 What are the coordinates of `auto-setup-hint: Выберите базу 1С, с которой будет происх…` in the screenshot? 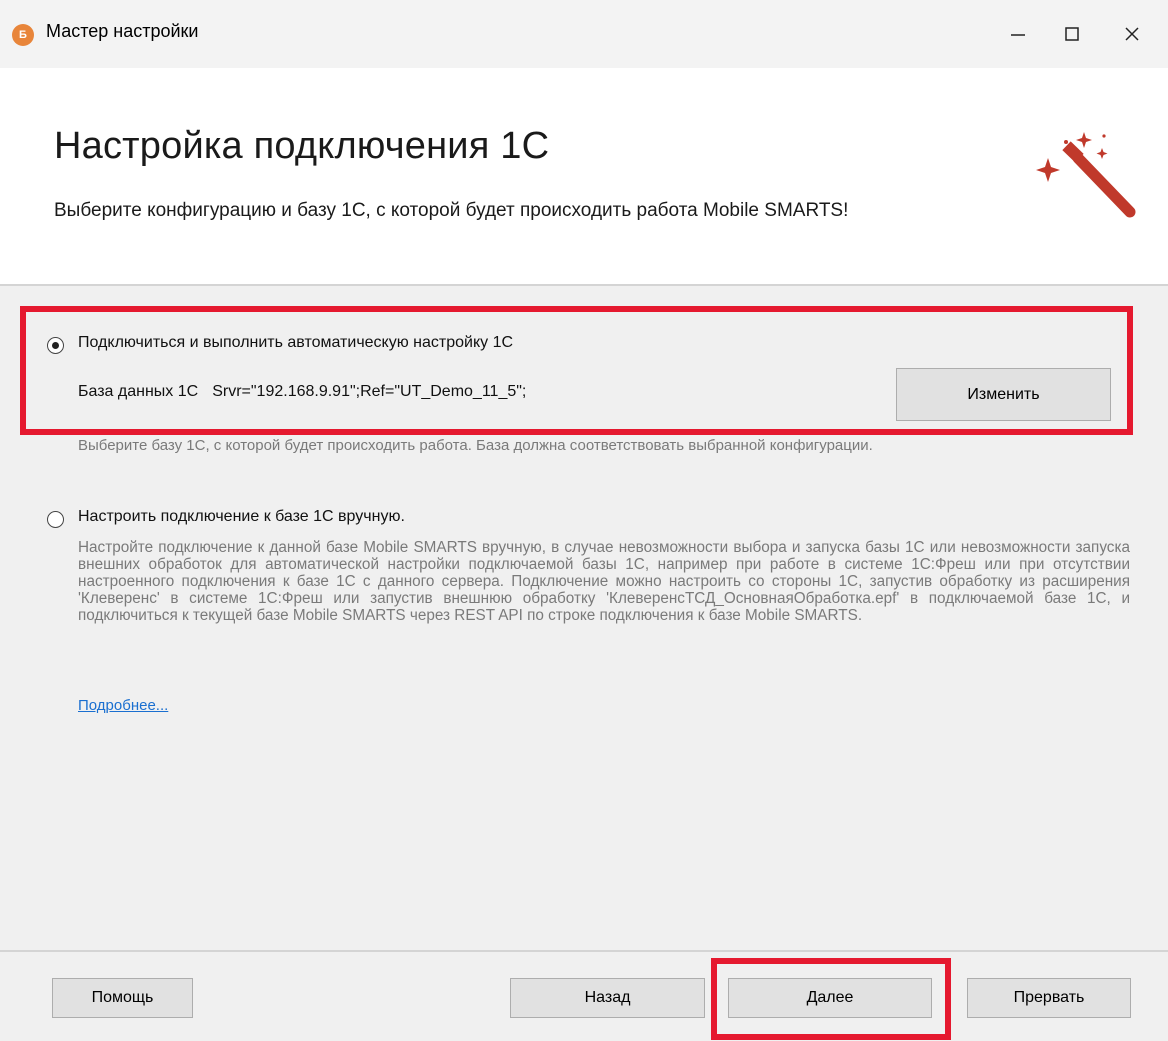 It's located at (475, 445).